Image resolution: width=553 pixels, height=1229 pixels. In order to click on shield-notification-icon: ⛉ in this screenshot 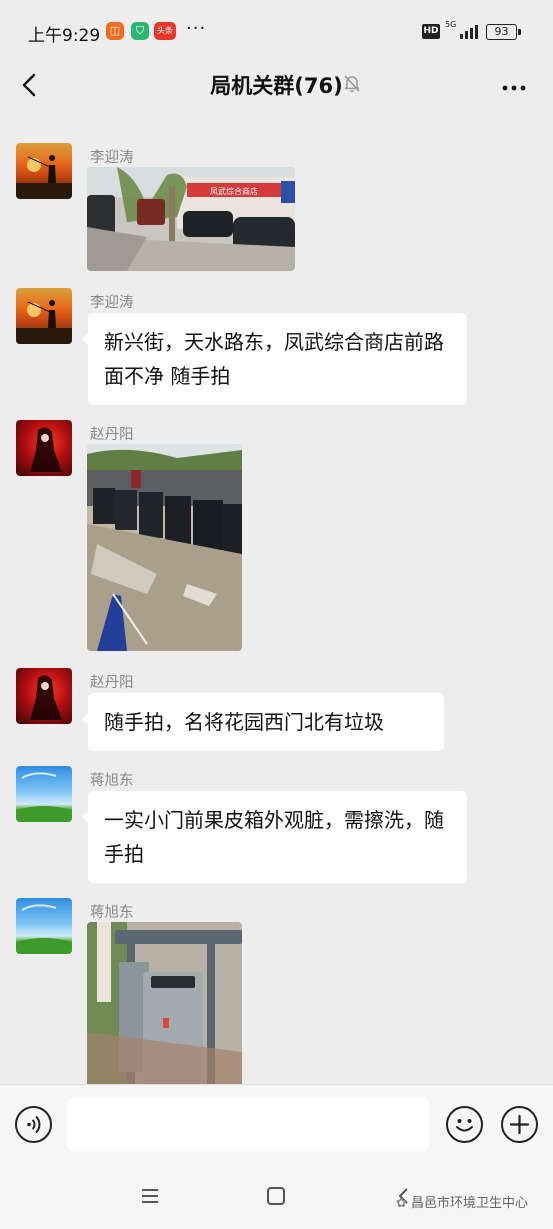, I will do `click(140, 31)`.